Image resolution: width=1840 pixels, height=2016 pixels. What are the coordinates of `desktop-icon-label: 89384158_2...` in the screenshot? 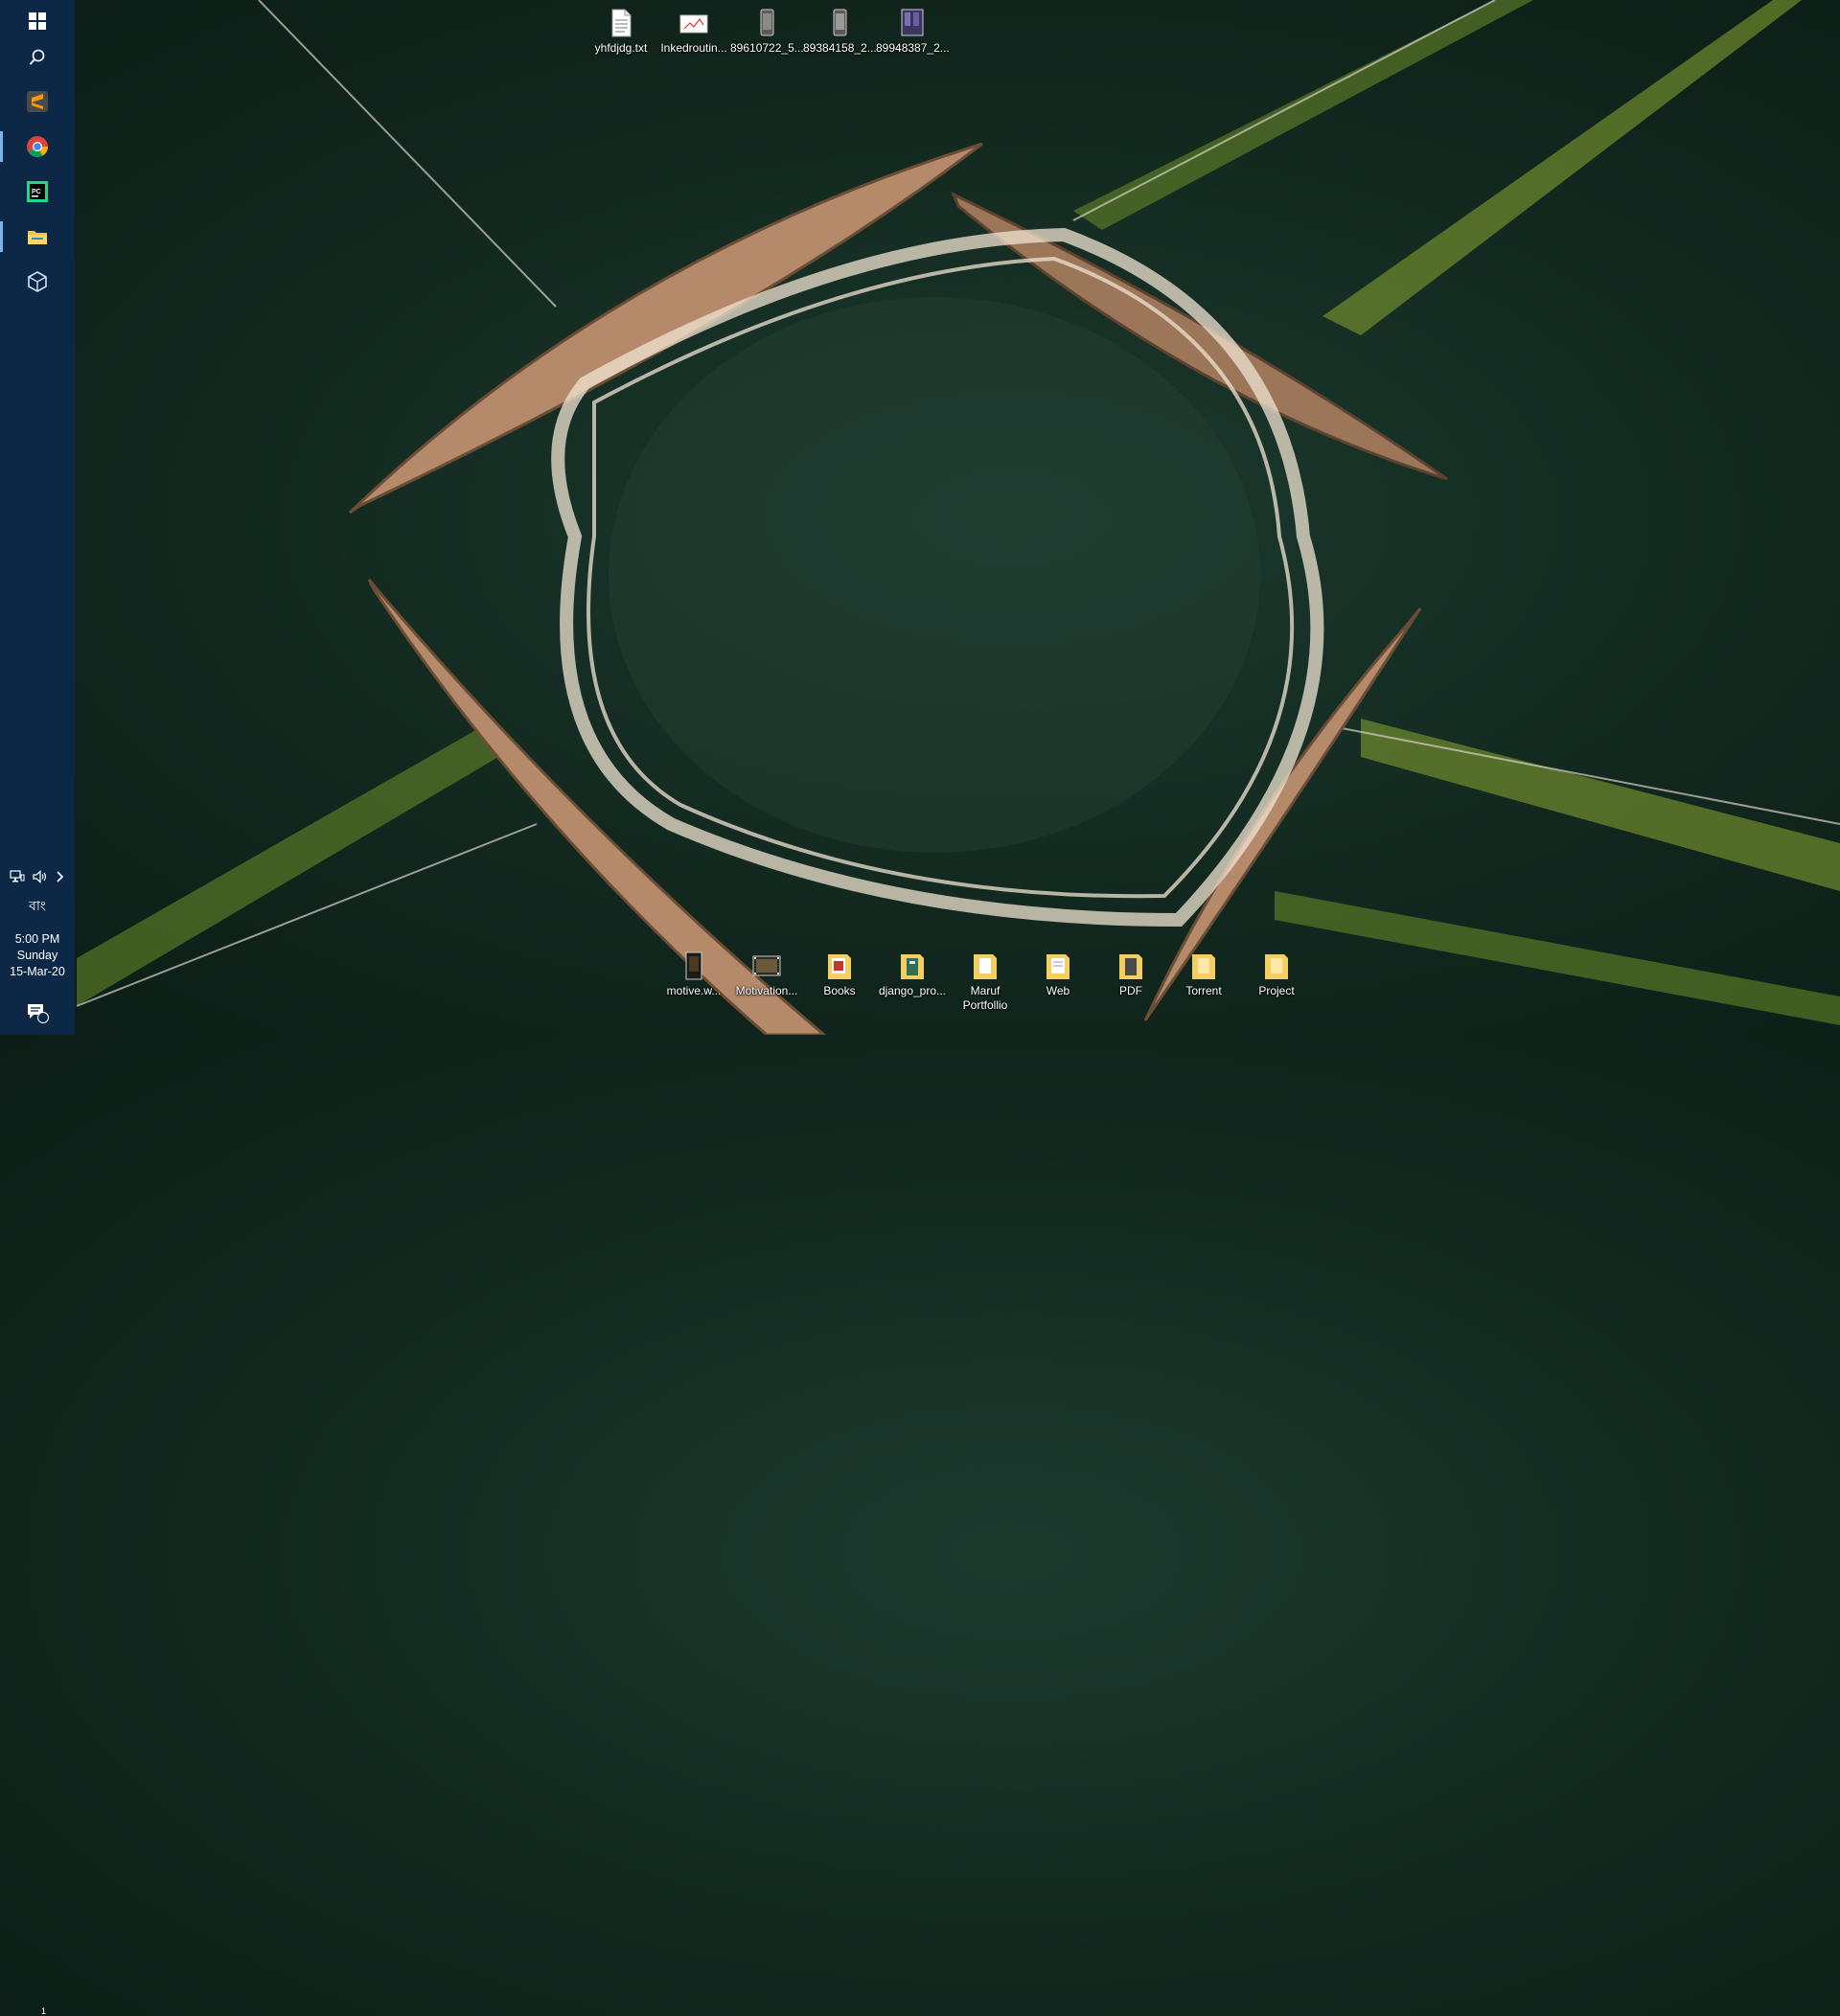 It's located at (840, 48).